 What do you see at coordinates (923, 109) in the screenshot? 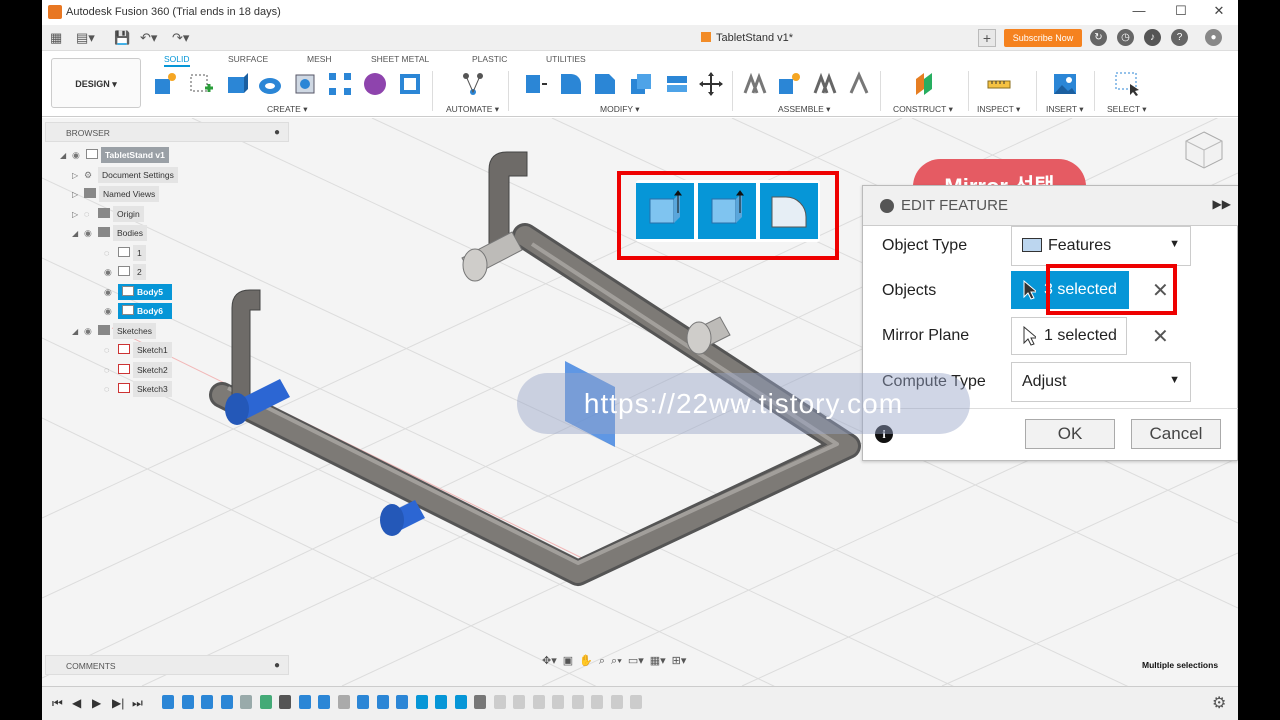
I see `construct-menu: CONSTRUCT ▾` at bounding box center [923, 109].